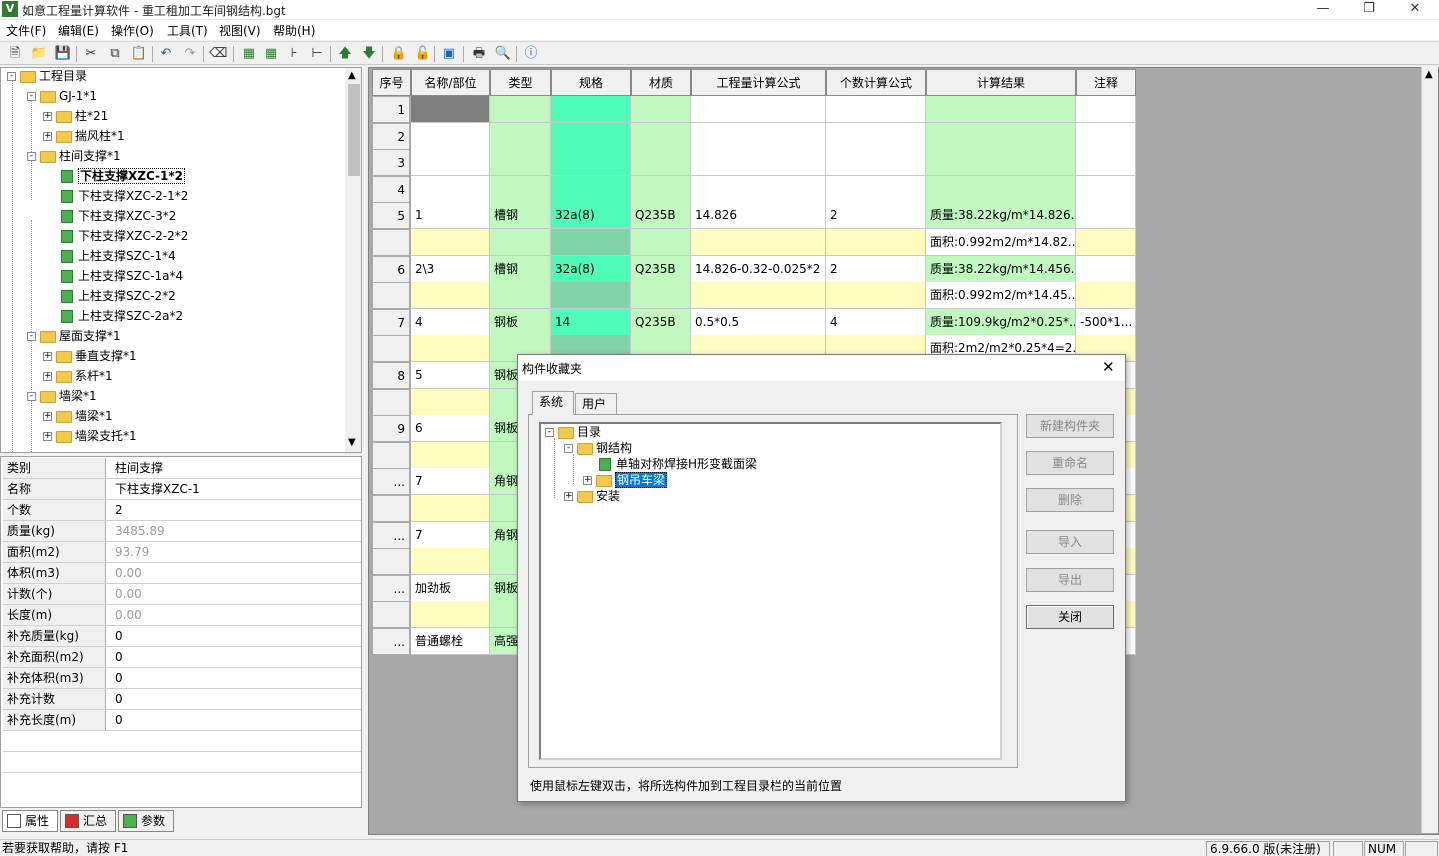 The width and height of the screenshot is (1439, 856). What do you see at coordinates (62, 96) in the screenshot?
I see `tree-node: - GJ-1*1` at bounding box center [62, 96].